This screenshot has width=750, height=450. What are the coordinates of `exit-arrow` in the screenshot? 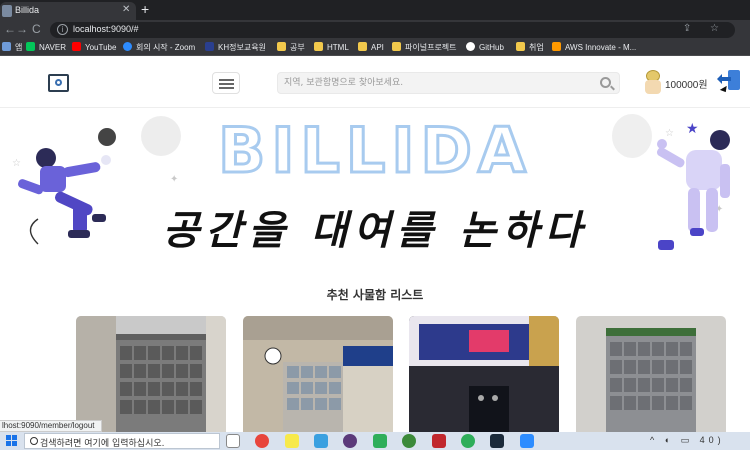 It's located at (724, 79).